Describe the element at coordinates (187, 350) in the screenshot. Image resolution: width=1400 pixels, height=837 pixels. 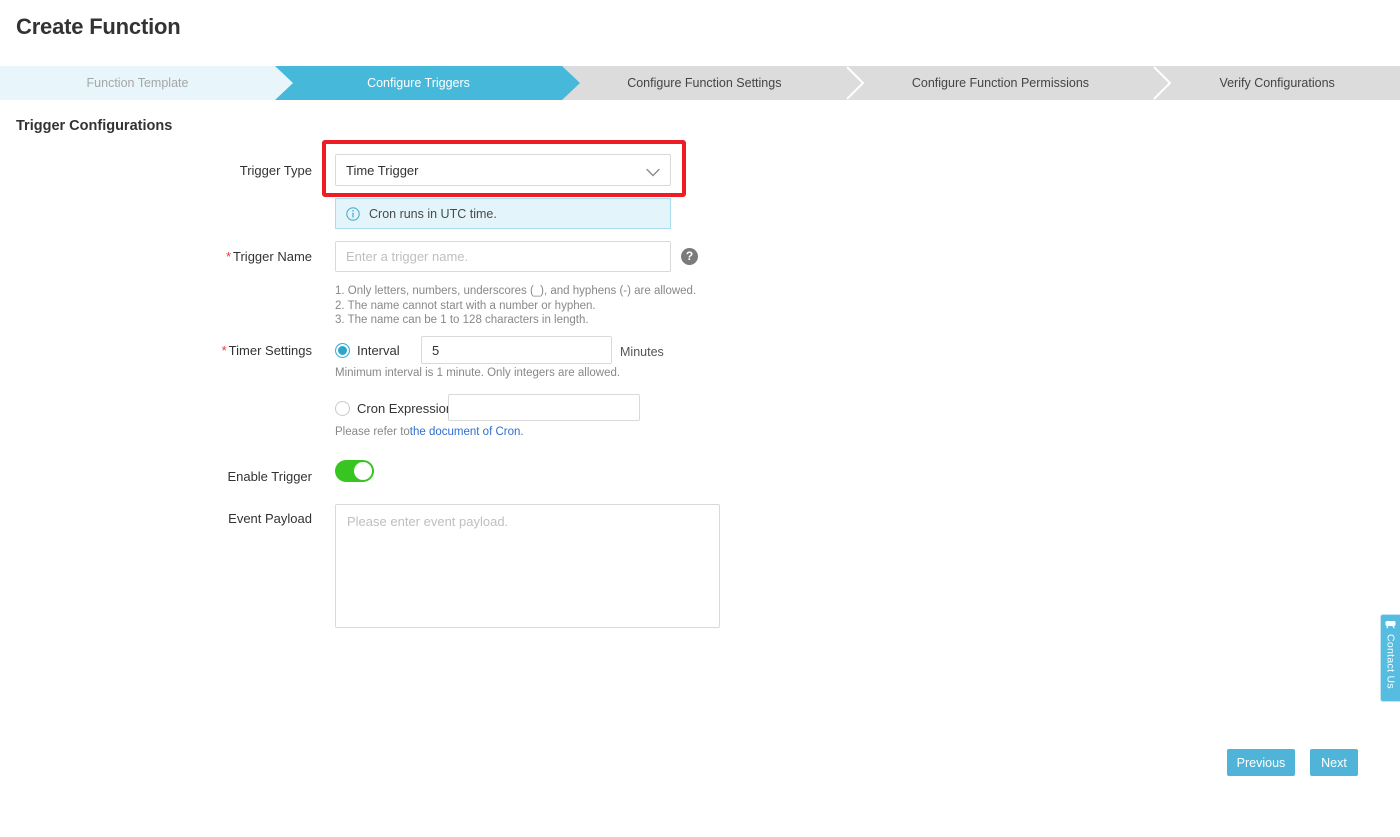
I see `timer-settings-label: * Timer Settings` at that location.